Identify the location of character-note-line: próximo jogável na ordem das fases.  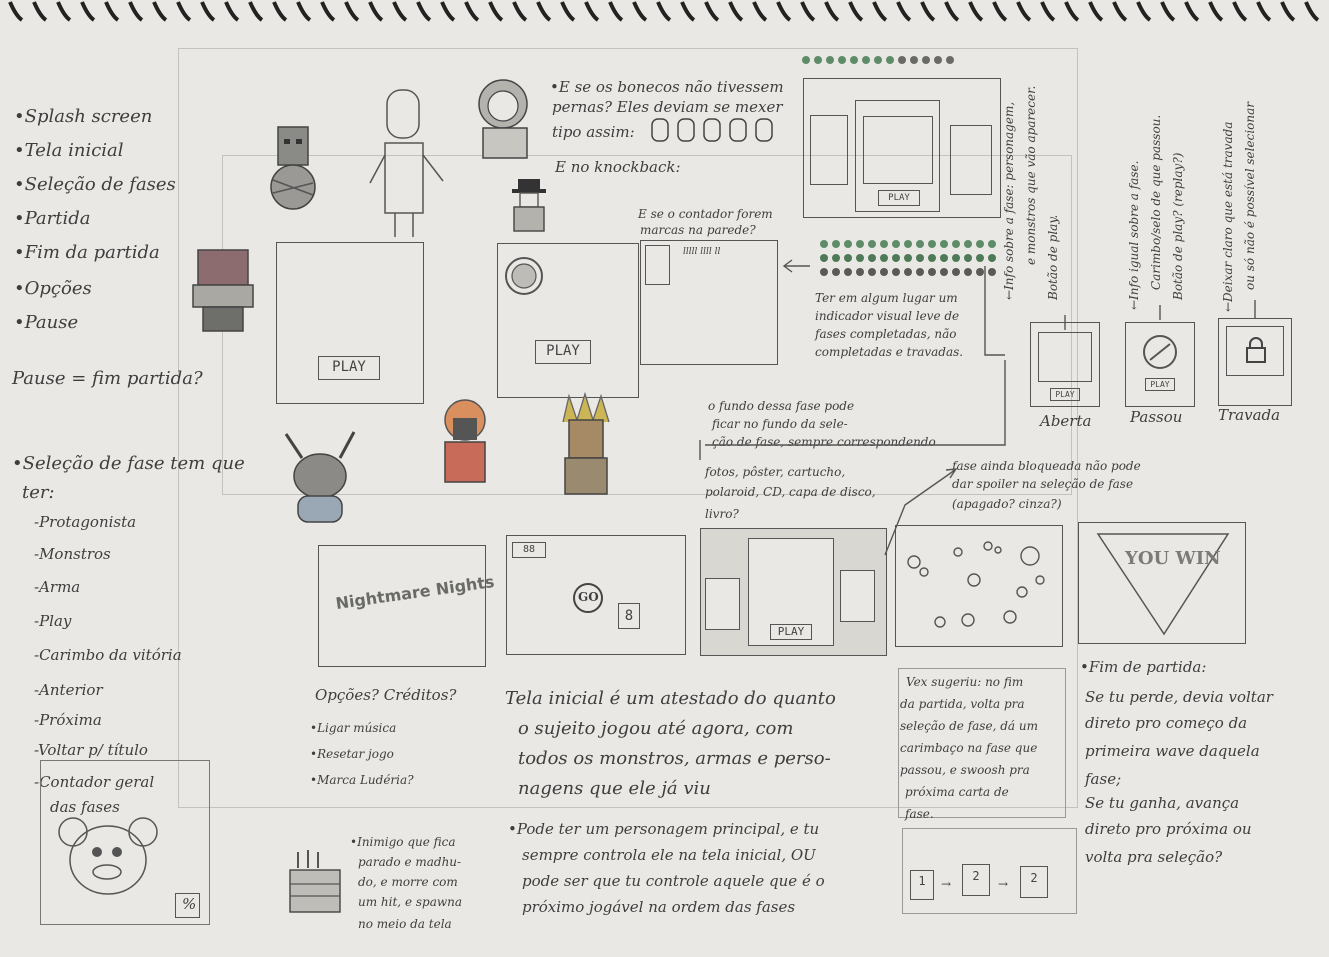
(659, 907).